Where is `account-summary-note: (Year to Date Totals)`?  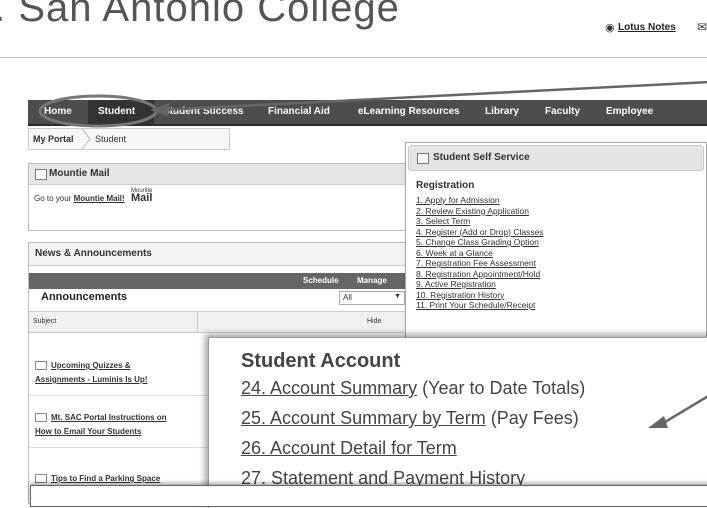
account-summary-note: (Year to Date Totals) is located at coordinates (501, 388).